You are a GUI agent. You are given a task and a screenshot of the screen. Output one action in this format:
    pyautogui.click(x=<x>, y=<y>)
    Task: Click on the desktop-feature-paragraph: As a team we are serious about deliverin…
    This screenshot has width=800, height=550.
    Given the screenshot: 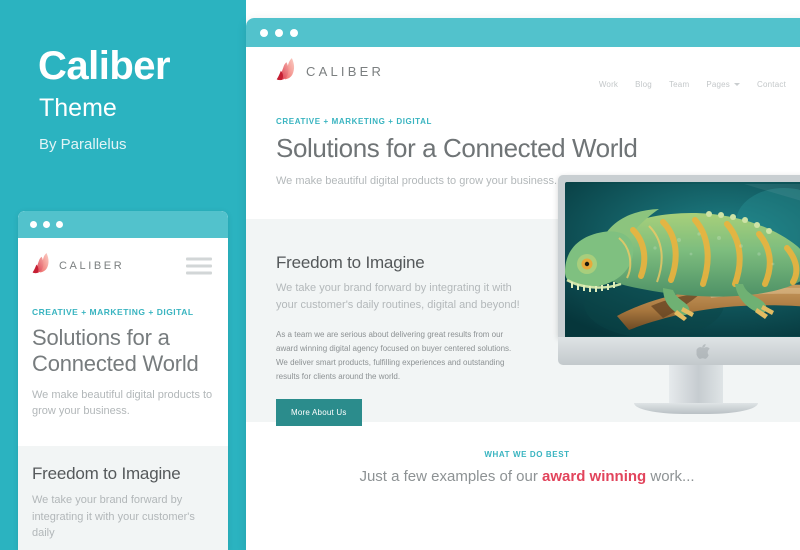 What is the action you would take?
    pyautogui.click(x=394, y=356)
    